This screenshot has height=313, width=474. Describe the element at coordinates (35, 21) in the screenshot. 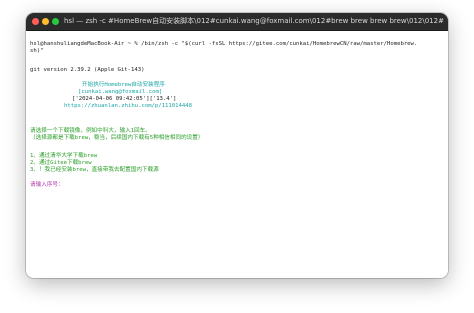

I see `close-button` at that location.